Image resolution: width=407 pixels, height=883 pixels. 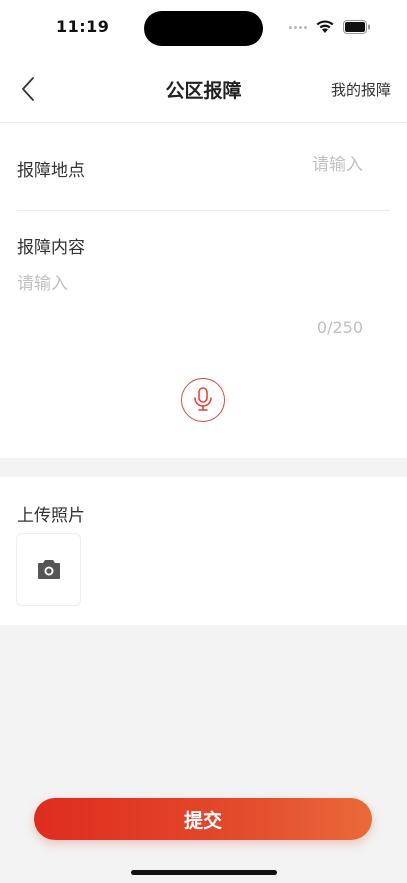 What do you see at coordinates (263, 165) in the screenshot?
I see `location-input` at bounding box center [263, 165].